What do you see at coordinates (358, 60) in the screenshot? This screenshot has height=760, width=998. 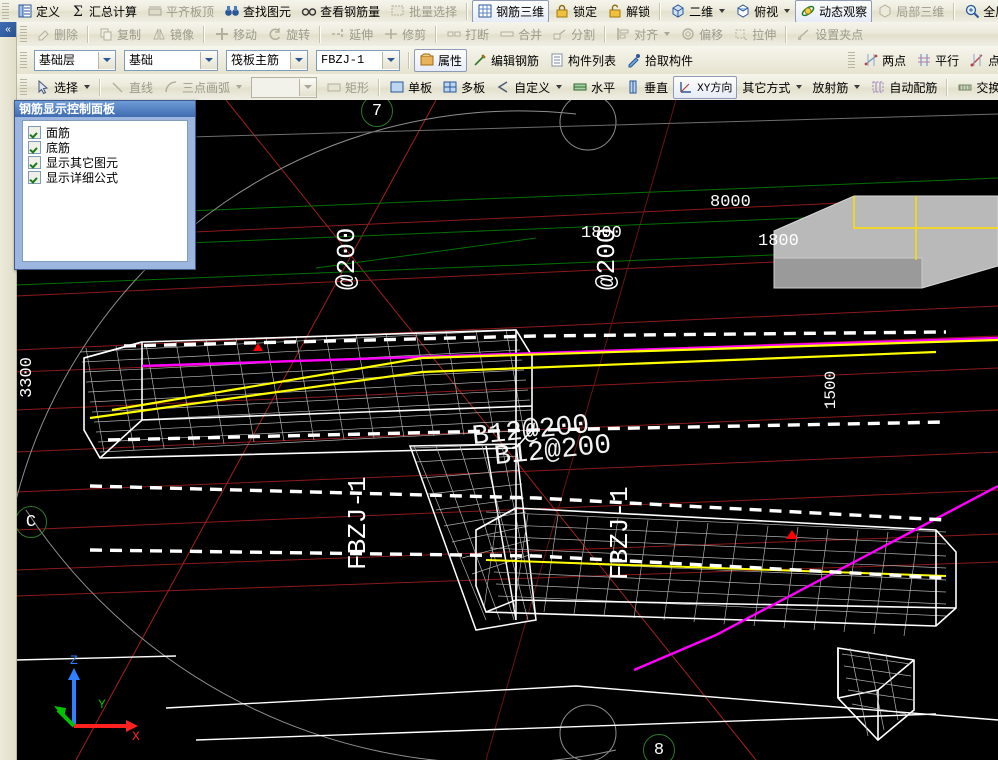 I see `component-name-select: FBZJ-1` at bounding box center [358, 60].